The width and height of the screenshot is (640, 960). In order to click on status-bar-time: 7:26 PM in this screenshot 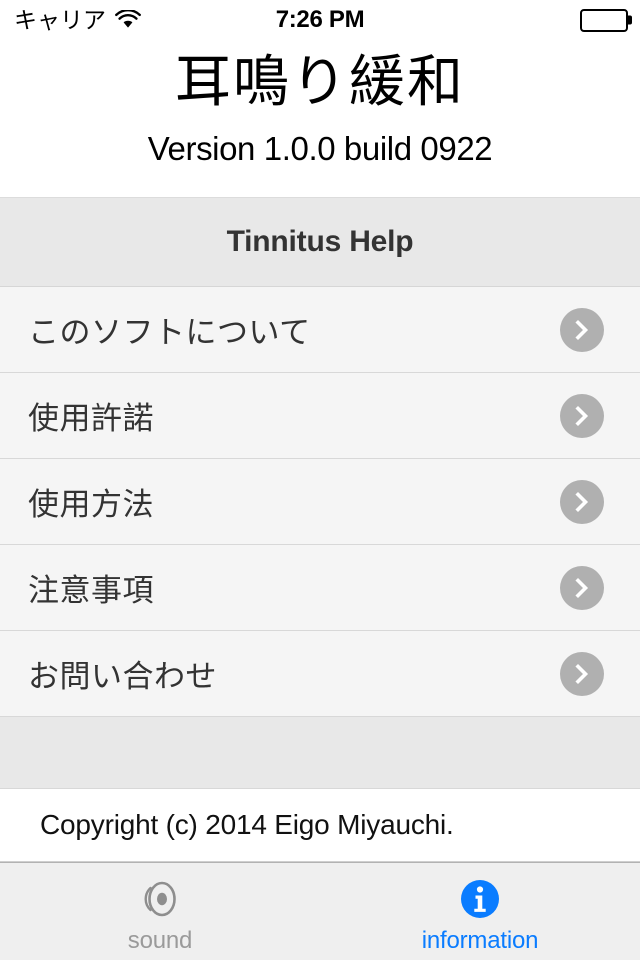, I will do `click(320, 19)`.